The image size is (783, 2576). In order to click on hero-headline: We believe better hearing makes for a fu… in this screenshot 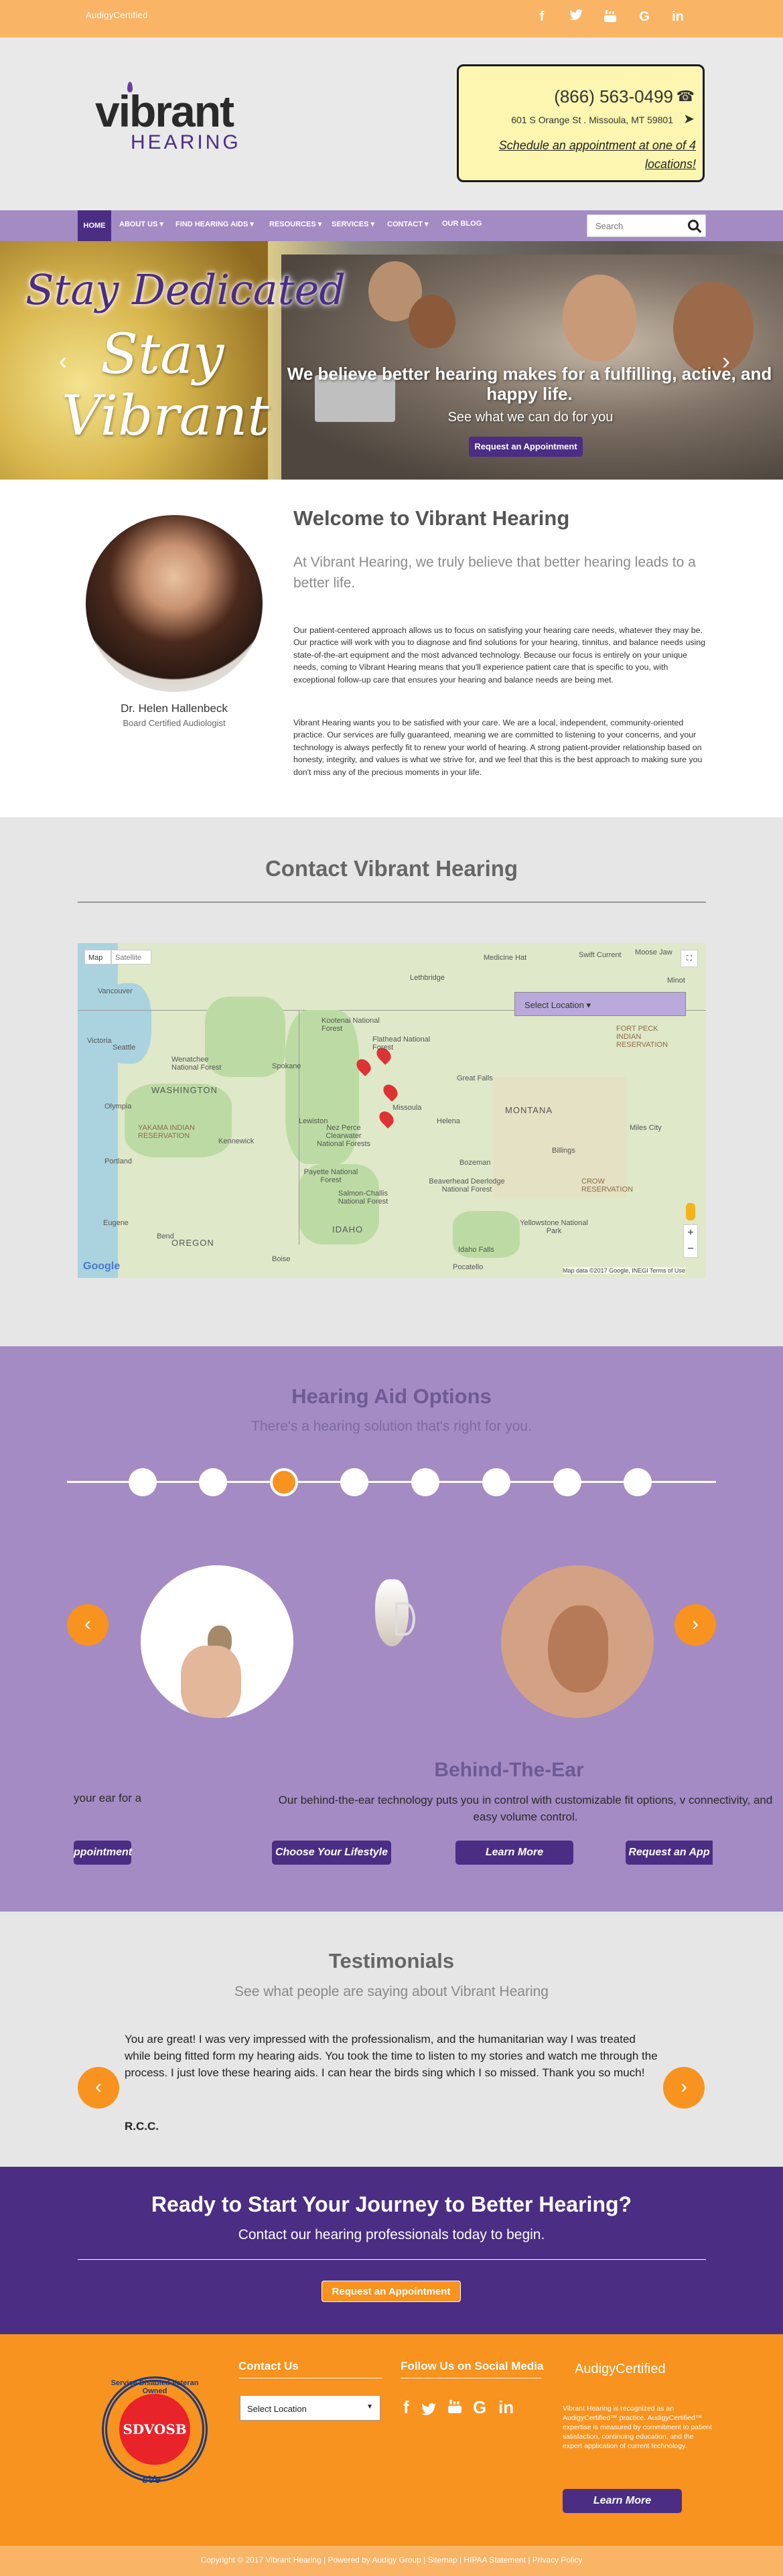, I will do `click(529, 384)`.